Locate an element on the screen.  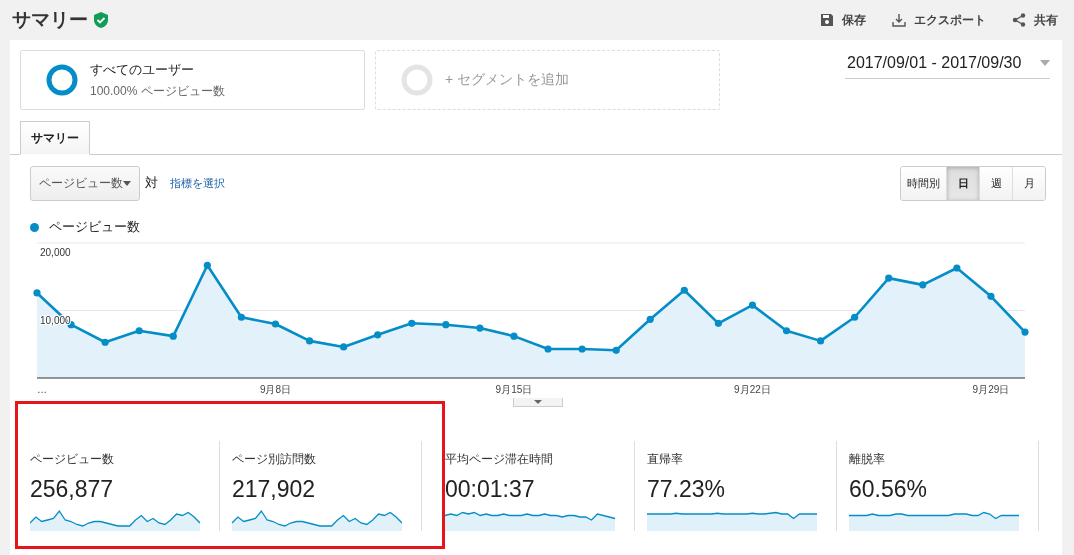
export-button: エクスポート is located at coordinates (939, 20).